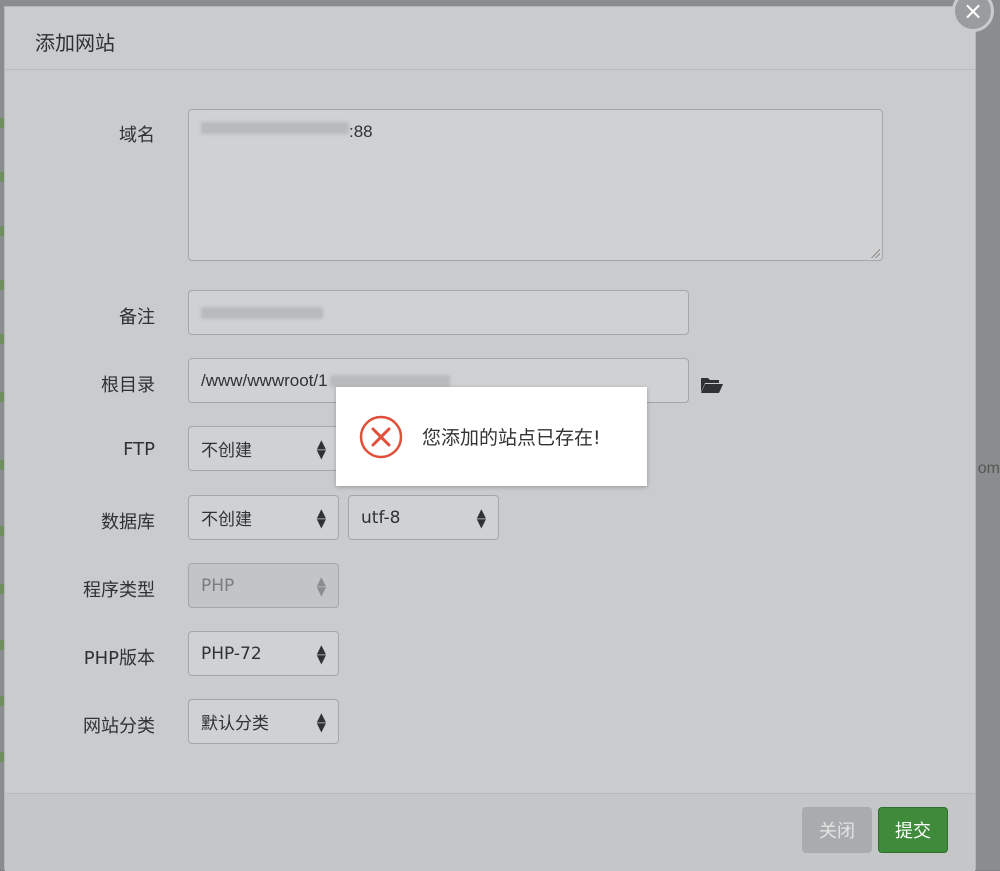  I want to click on dialog-header: 添加网站, so click(490, 38).